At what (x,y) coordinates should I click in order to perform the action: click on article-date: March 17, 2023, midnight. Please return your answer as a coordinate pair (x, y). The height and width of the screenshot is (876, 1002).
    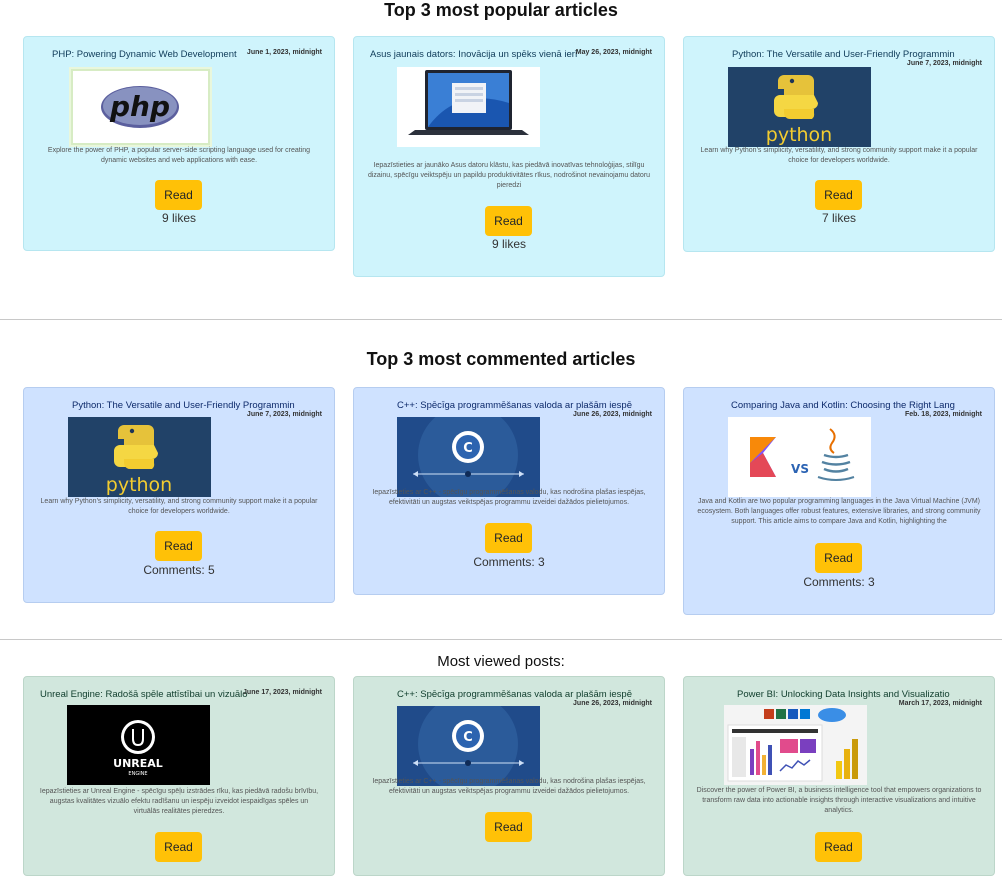
    Looking at the image, I should click on (940, 703).